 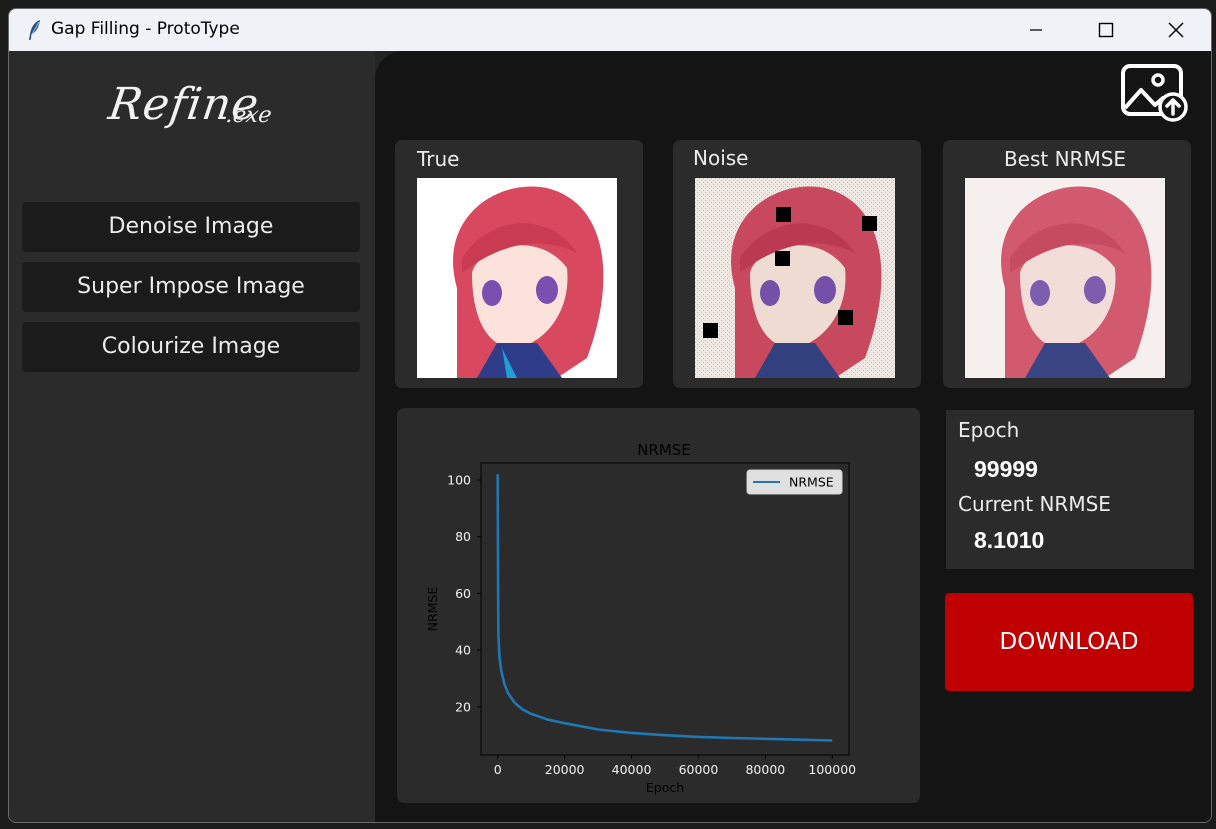 What do you see at coordinates (191, 287) in the screenshot?
I see `super-impose-image-button: Super Impose Image` at bounding box center [191, 287].